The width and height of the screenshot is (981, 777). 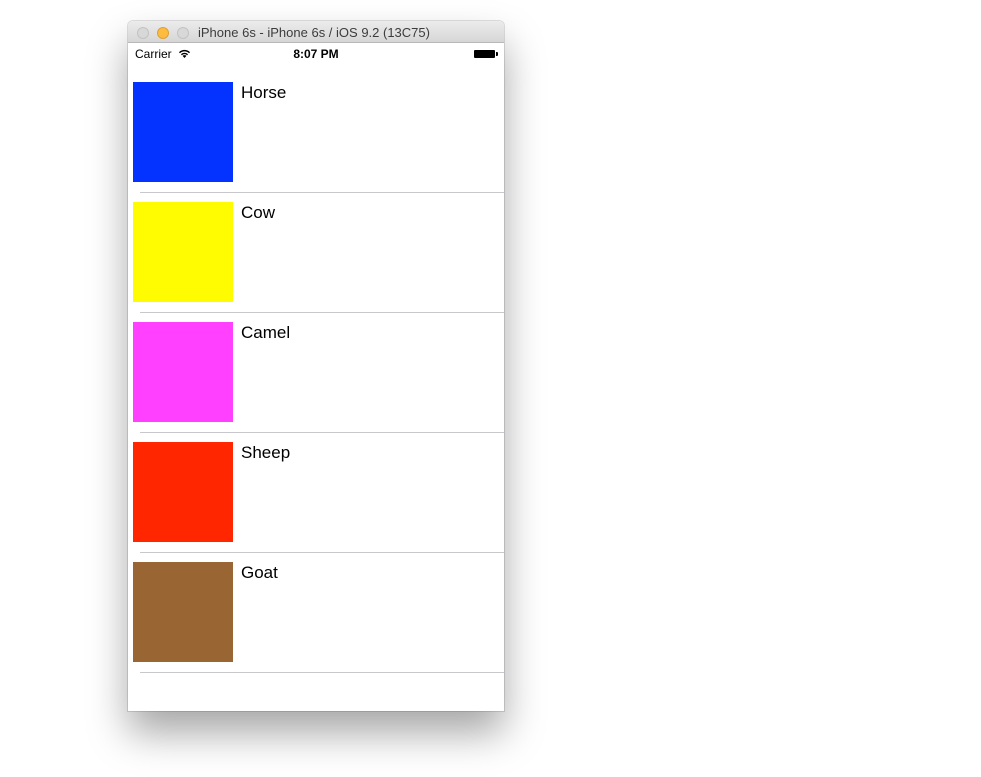 What do you see at coordinates (318, 133) in the screenshot?
I see `table-cell-horse: Horse` at bounding box center [318, 133].